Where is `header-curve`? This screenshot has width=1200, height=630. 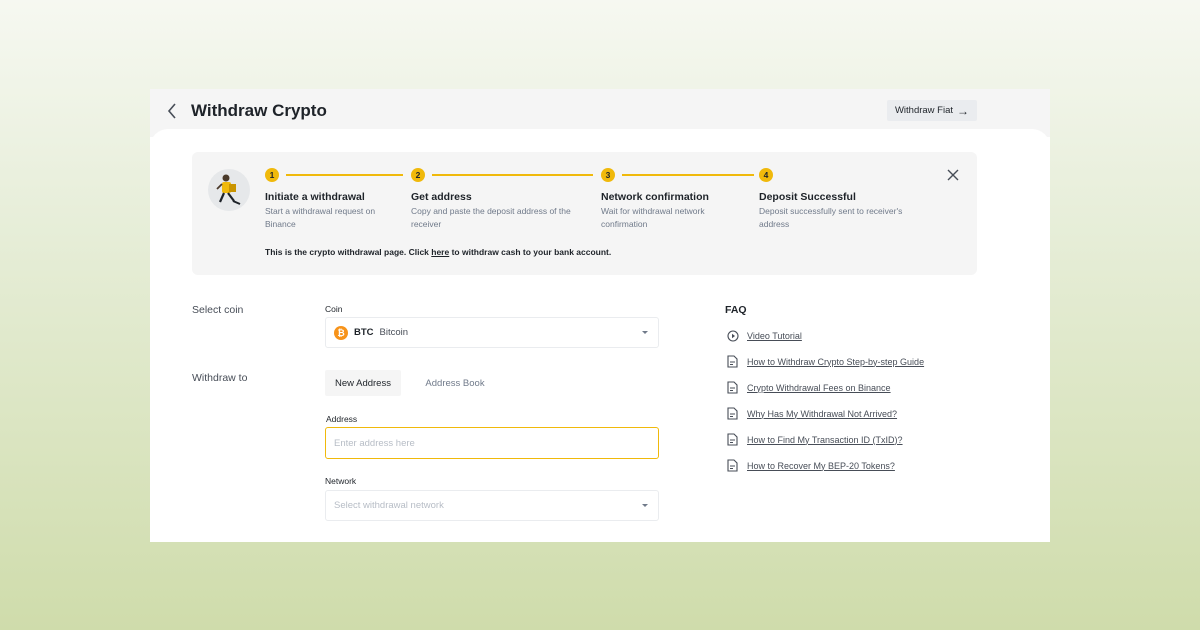
header-curve is located at coordinates (600, 139).